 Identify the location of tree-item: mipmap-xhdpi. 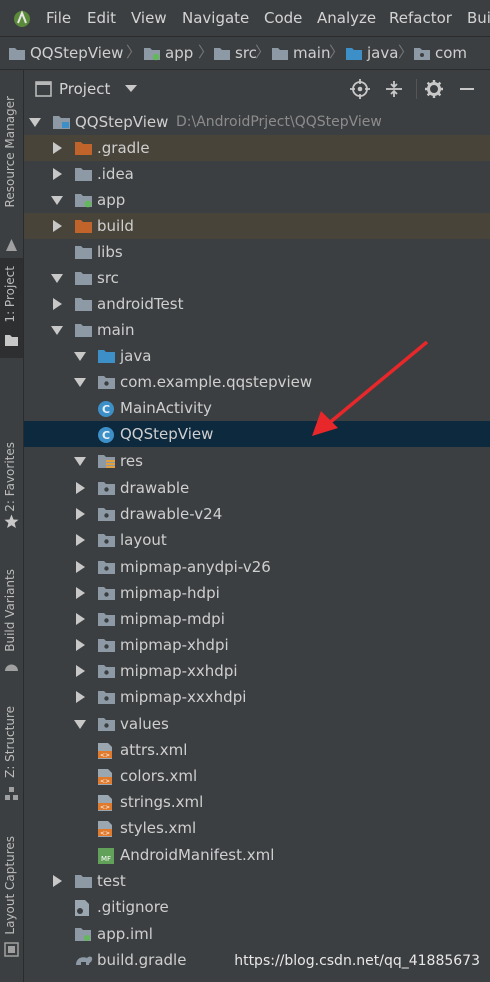
(257, 645).